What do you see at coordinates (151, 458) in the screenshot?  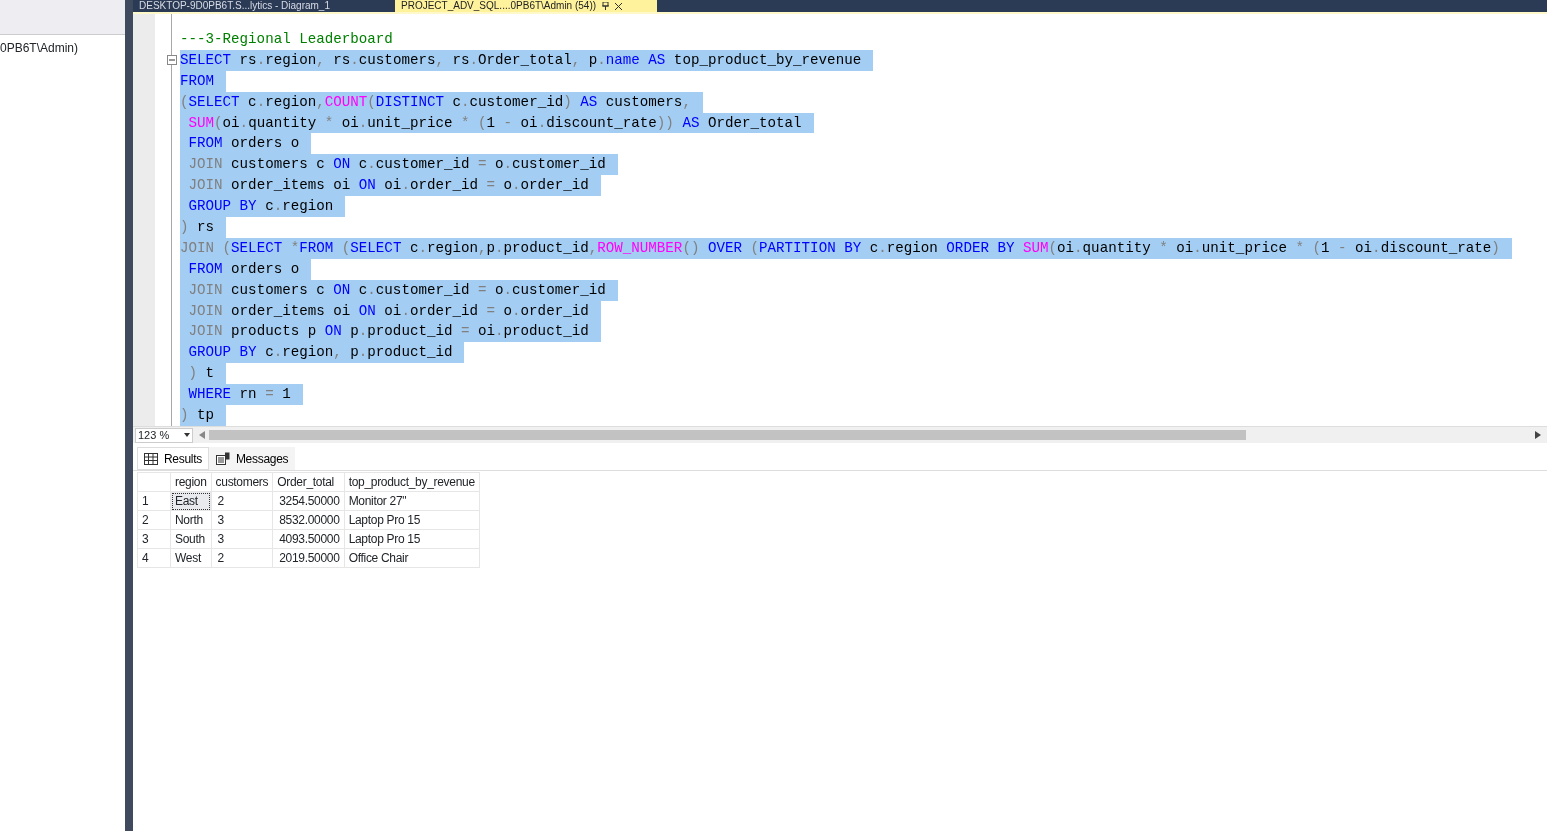 I see `grid-icon` at bounding box center [151, 458].